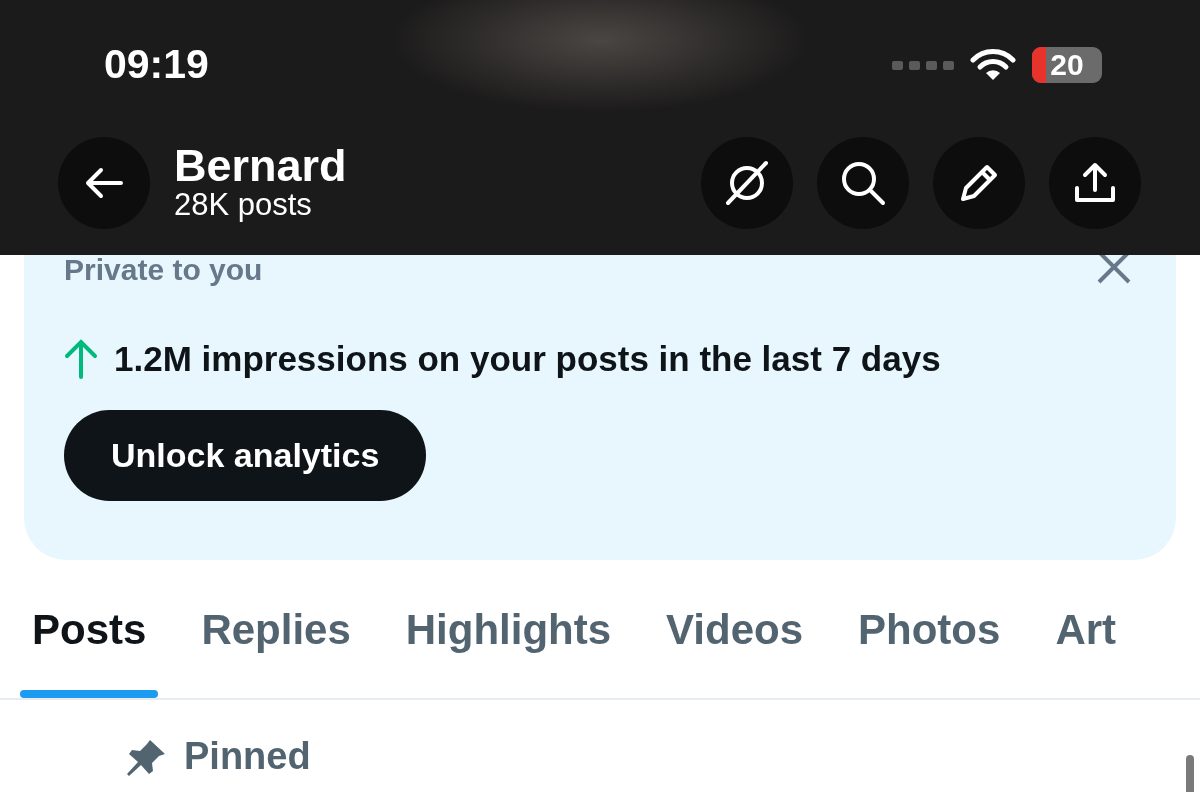  What do you see at coordinates (81, 359) in the screenshot?
I see `up-arrow-icon` at bounding box center [81, 359].